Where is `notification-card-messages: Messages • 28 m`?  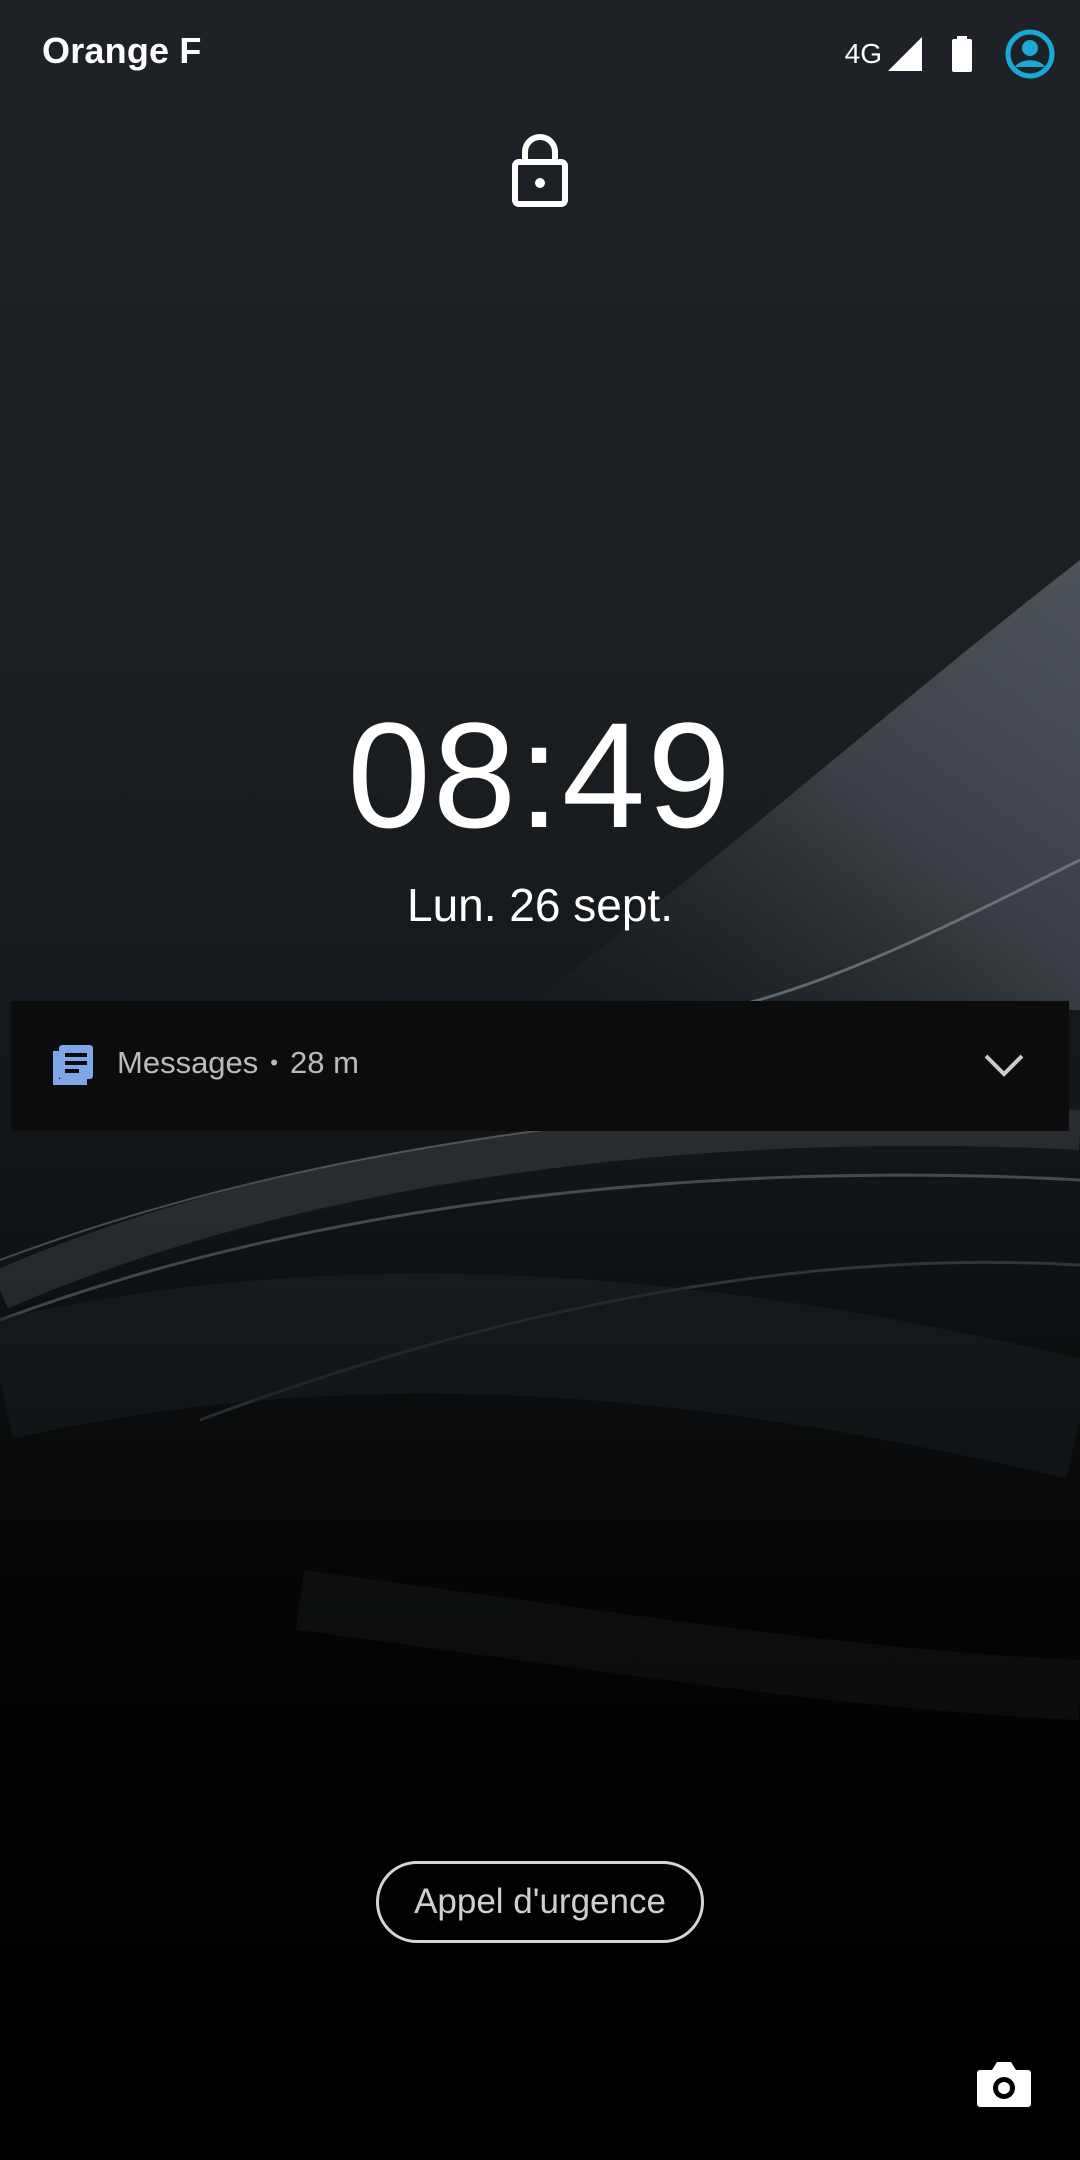 notification-card-messages: Messages • 28 m is located at coordinates (540, 1066).